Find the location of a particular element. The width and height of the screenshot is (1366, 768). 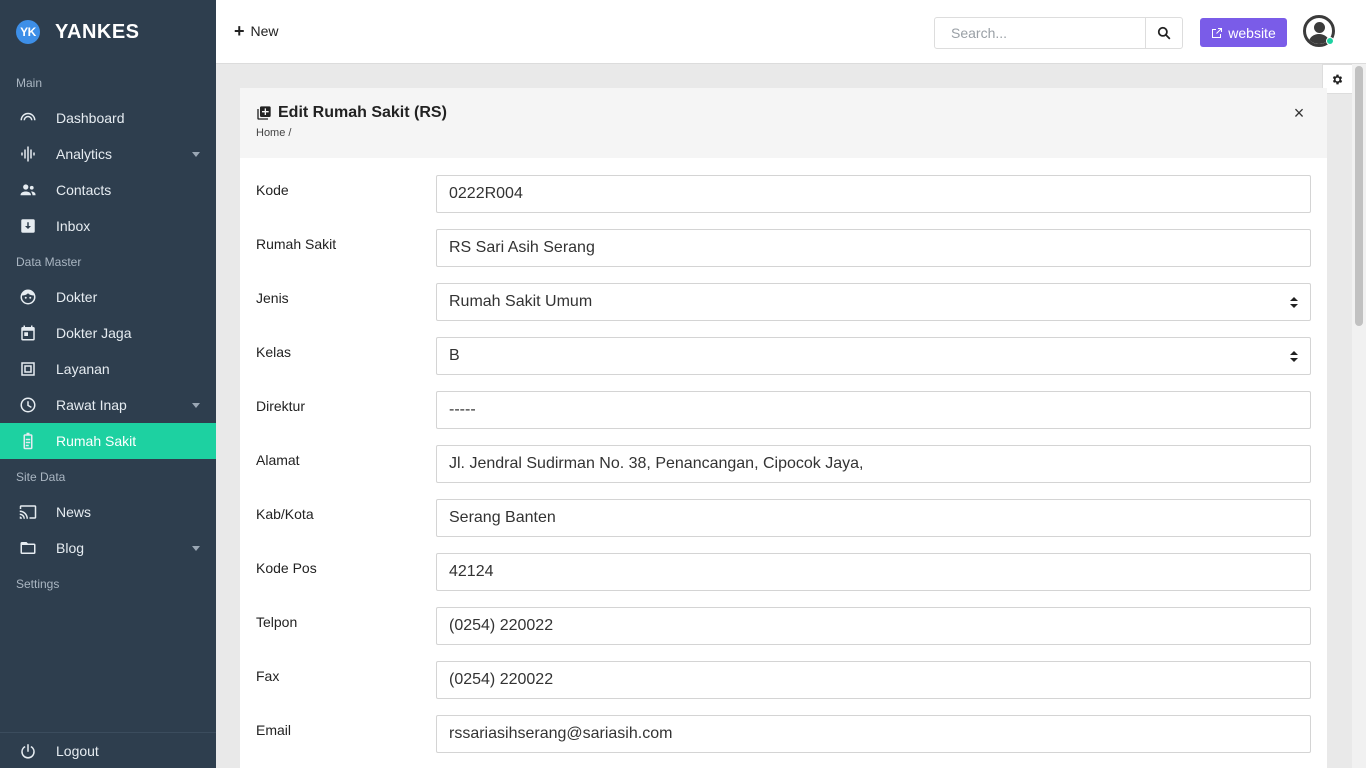

sidebar-section-label: Site Data is located at coordinates (41, 477).